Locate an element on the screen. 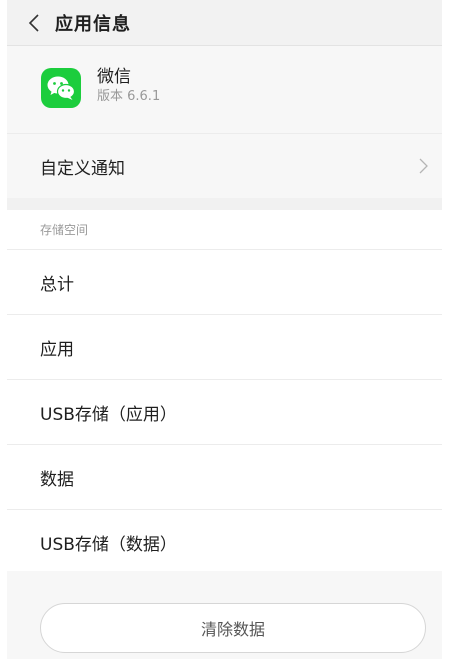 Image resolution: width=449 pixels, height=659 pixels. chevron-left-icon is located at coordinates (33, 22).